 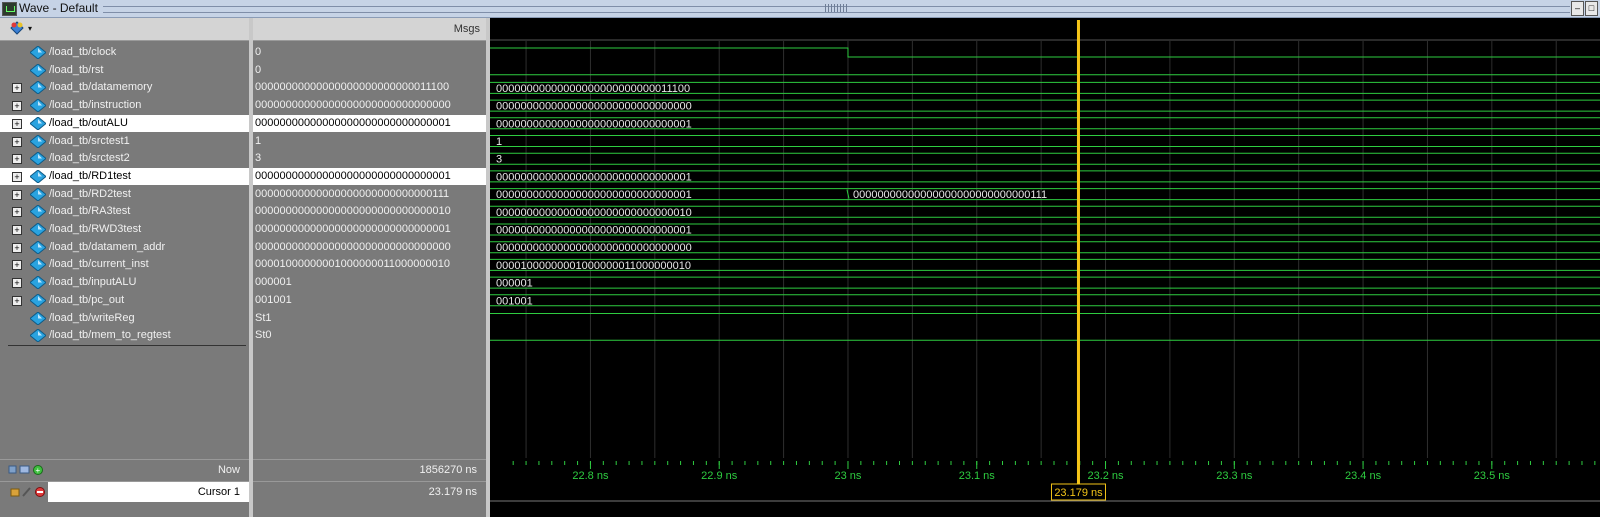 I want to click on signal-row: + /load_tb/inputALU, so click(x=124, y=282).